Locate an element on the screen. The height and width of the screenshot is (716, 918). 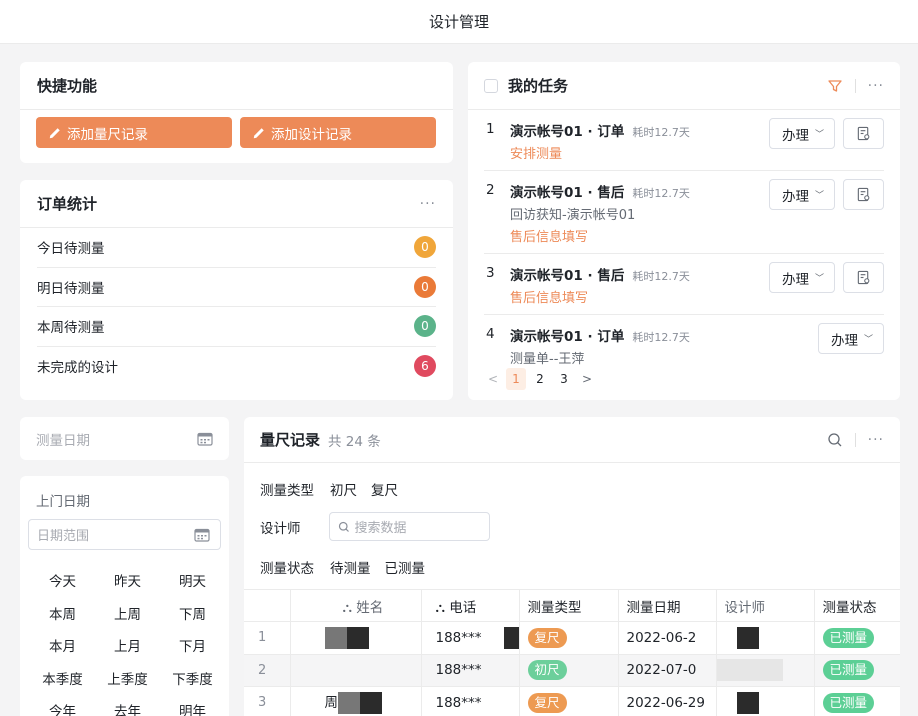
designer-search-input: 搜索数据 is located at coordinates (409, 526).